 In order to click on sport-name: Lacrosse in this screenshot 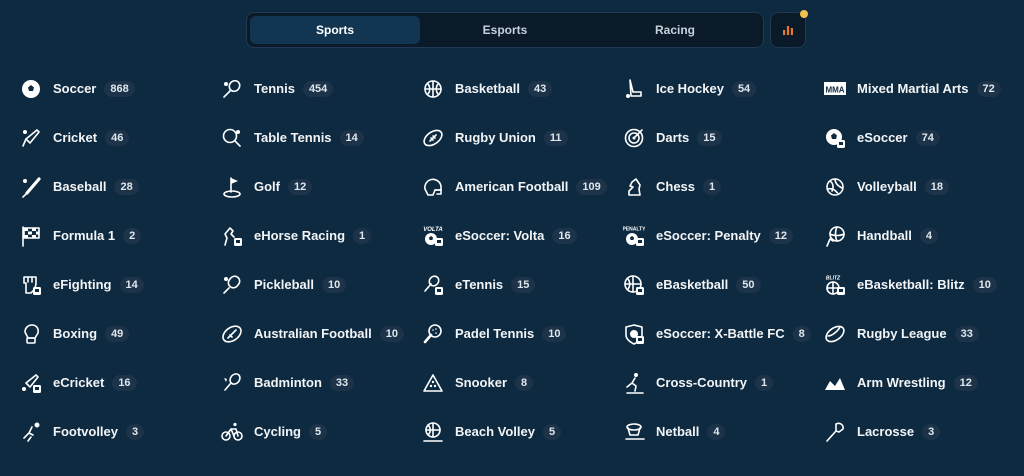, I will do `click(886, 431)`.